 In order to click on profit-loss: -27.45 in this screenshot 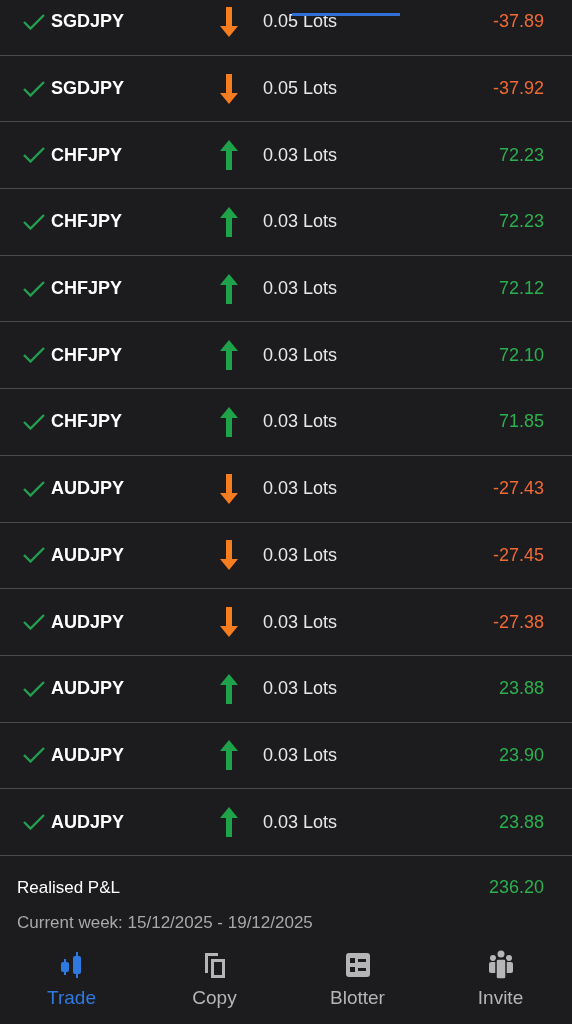, I will do `click(518, 555)`.